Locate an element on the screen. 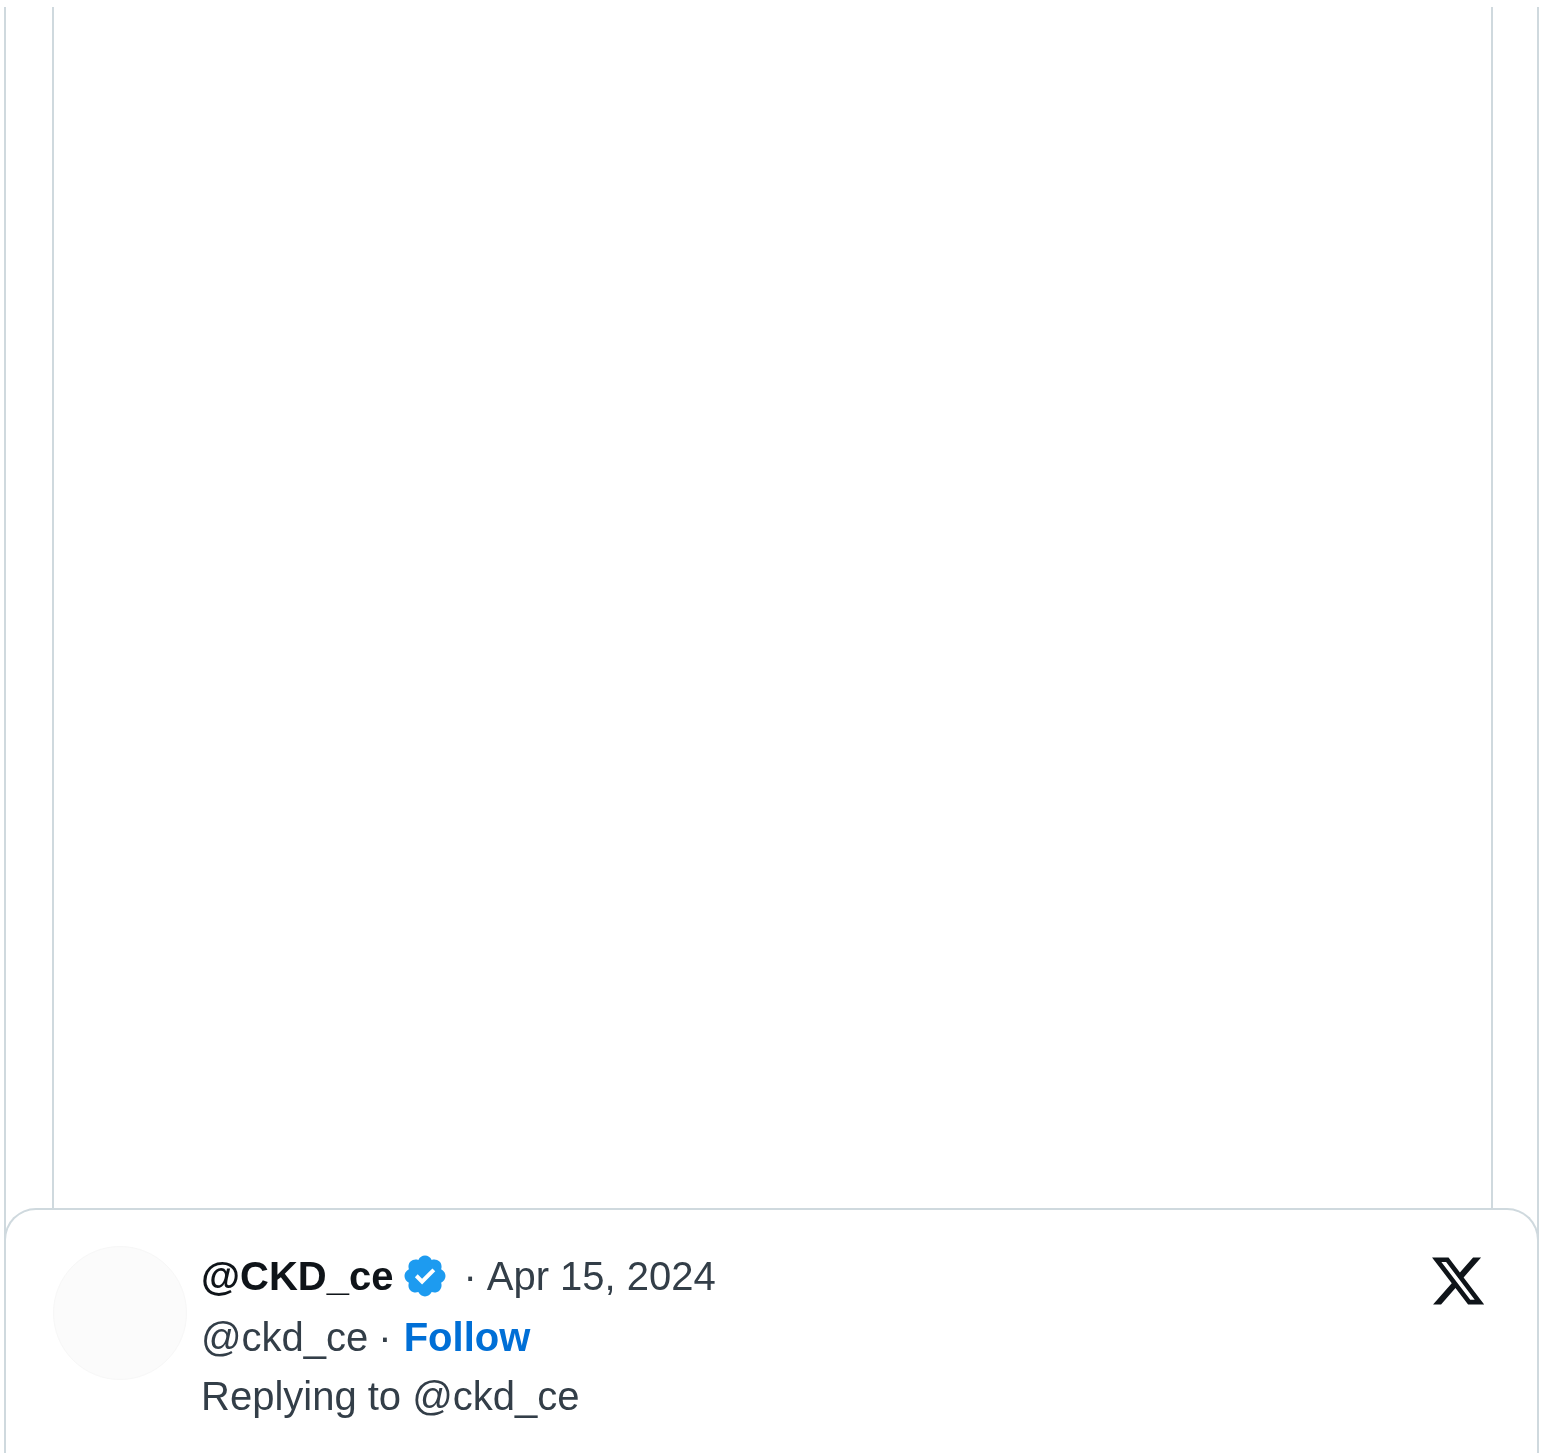 This screenshot has height=1453, width=1543. user-handle: @ckd_ce is located at coordinates (285, 1337).